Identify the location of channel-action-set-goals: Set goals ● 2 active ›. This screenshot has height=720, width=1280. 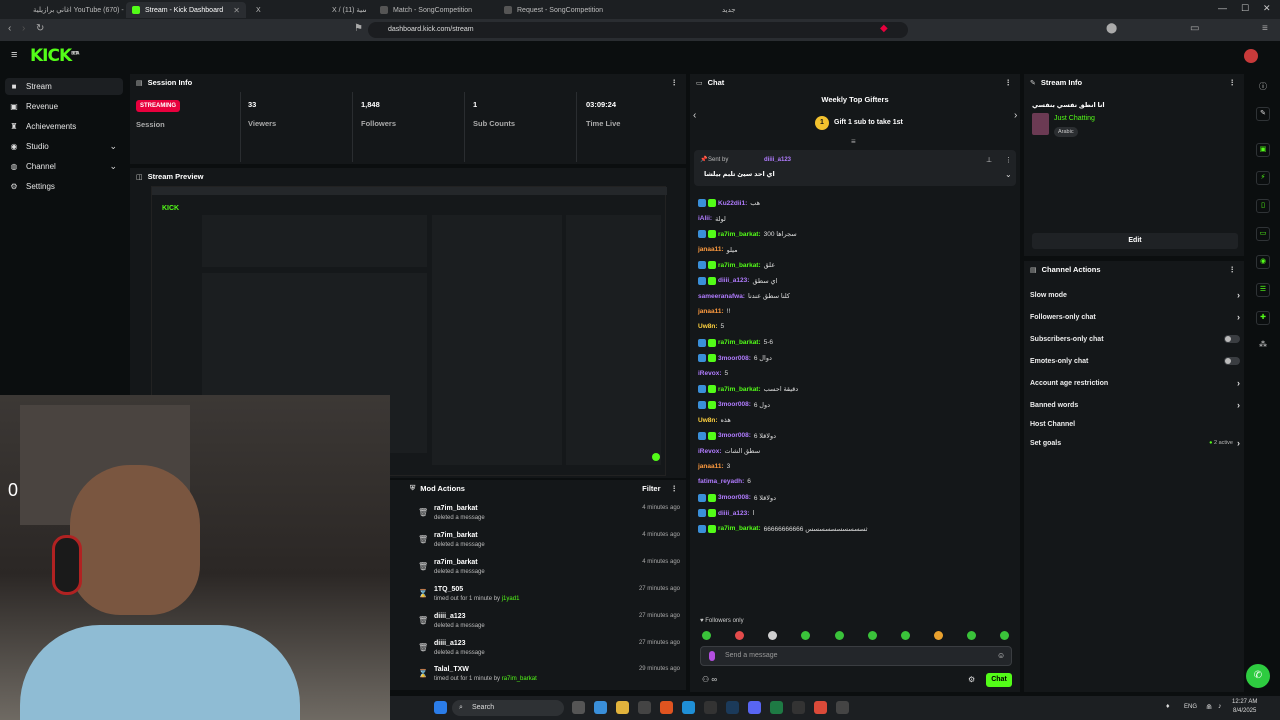
(1135, 443).